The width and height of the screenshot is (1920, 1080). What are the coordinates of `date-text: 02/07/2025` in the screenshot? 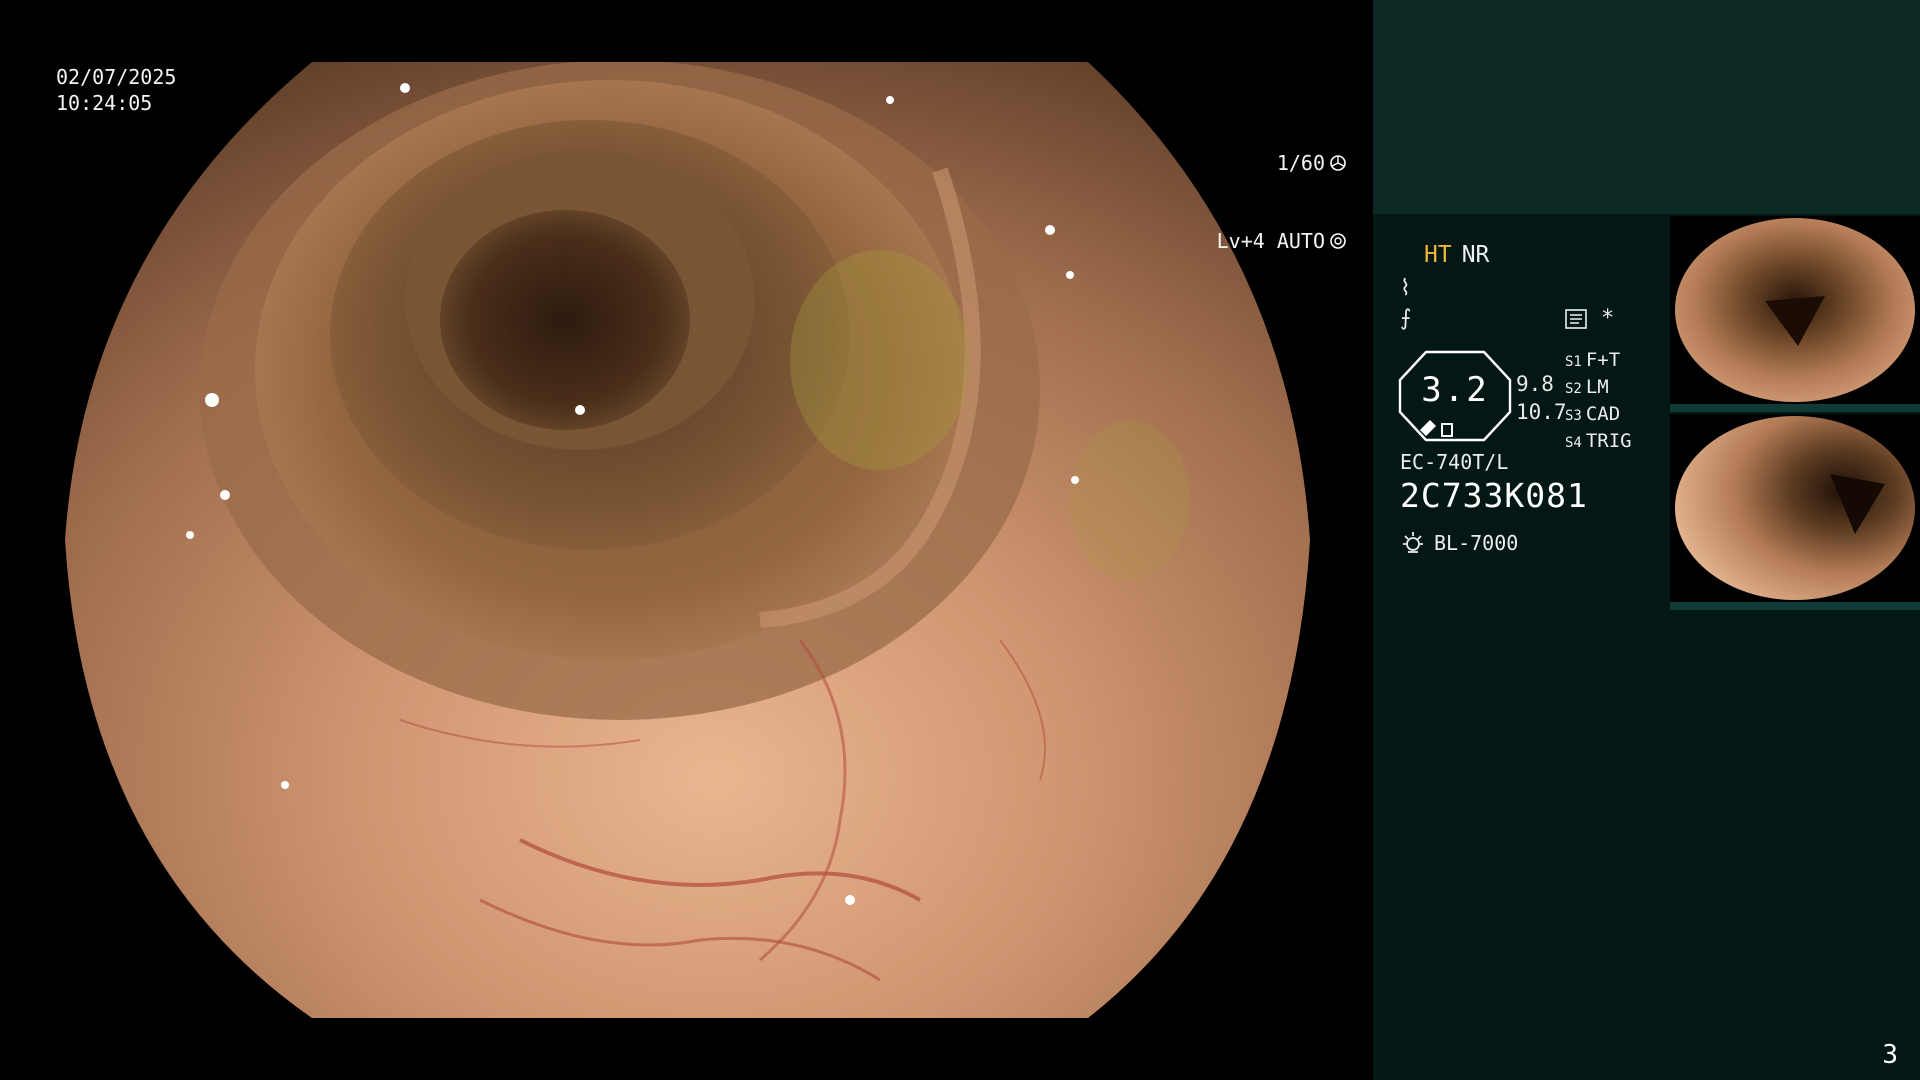 It's located at (116, 77).